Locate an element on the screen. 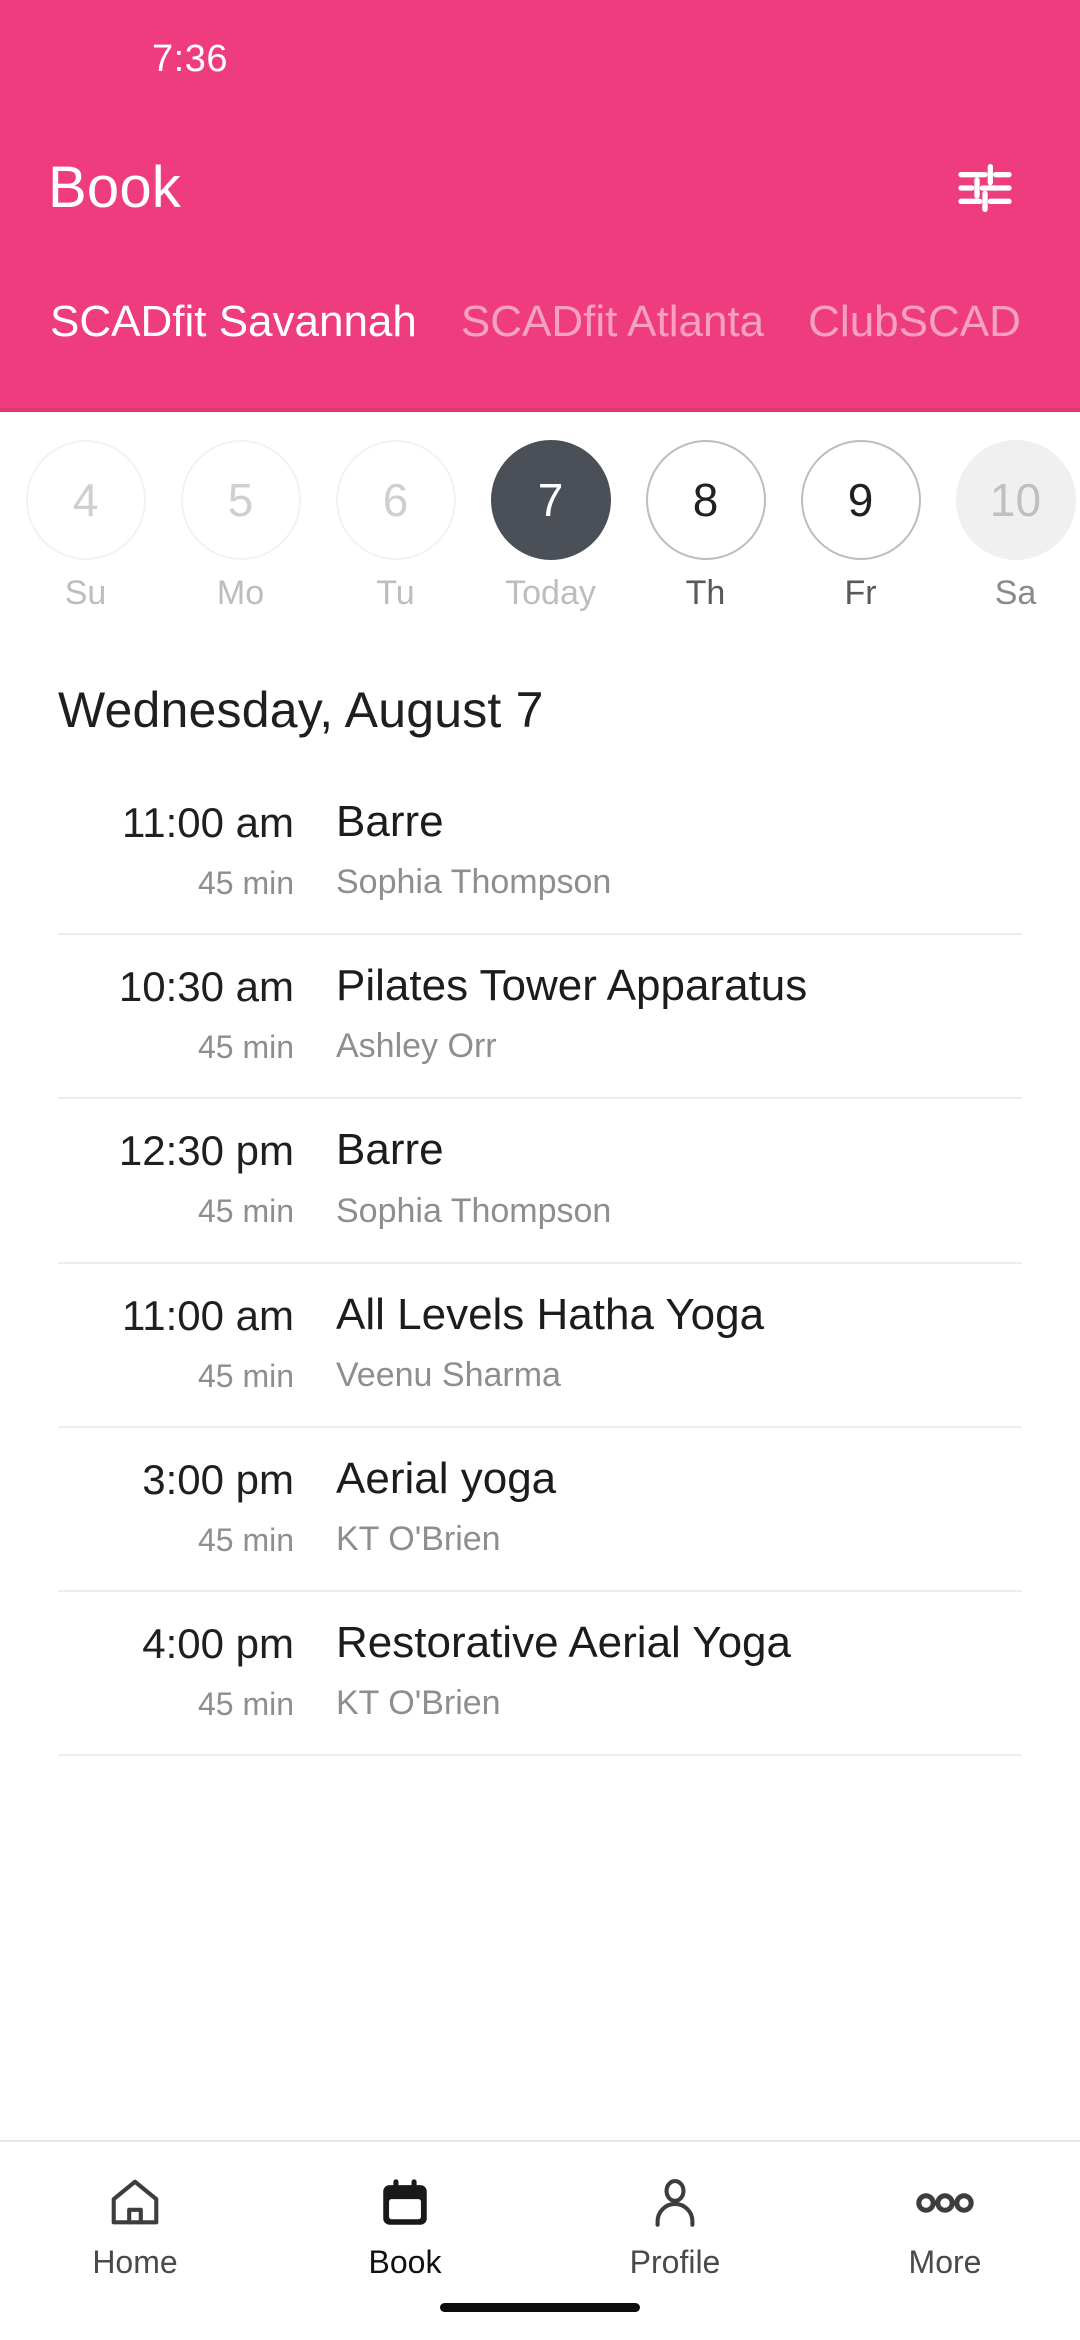 The width and height of the screenshot is (1080, 2340). date-weekday: Th is located at coordinates (705, 592).